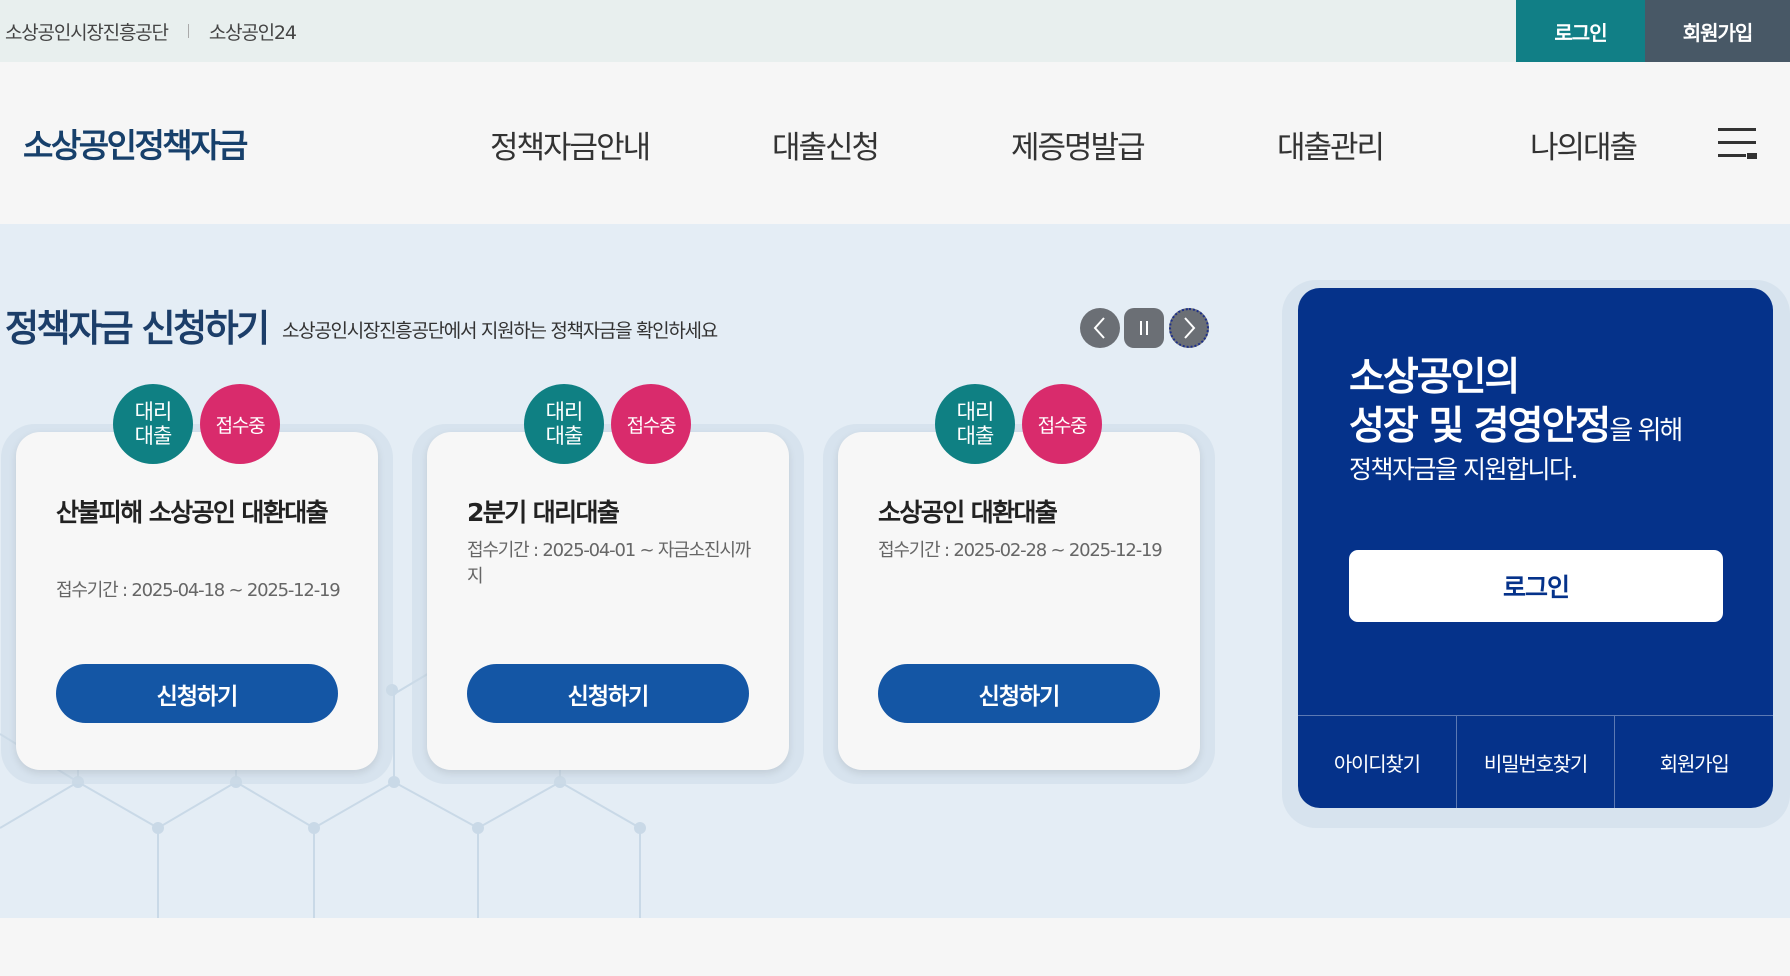 The image size is (1790, 976). What do you see at coordinates (1020, 550) in the screenshot?
I see `card-period: 접수기간 : 2025-02-28 ~ 2025-12-19` at bounding box center [1020, 550].